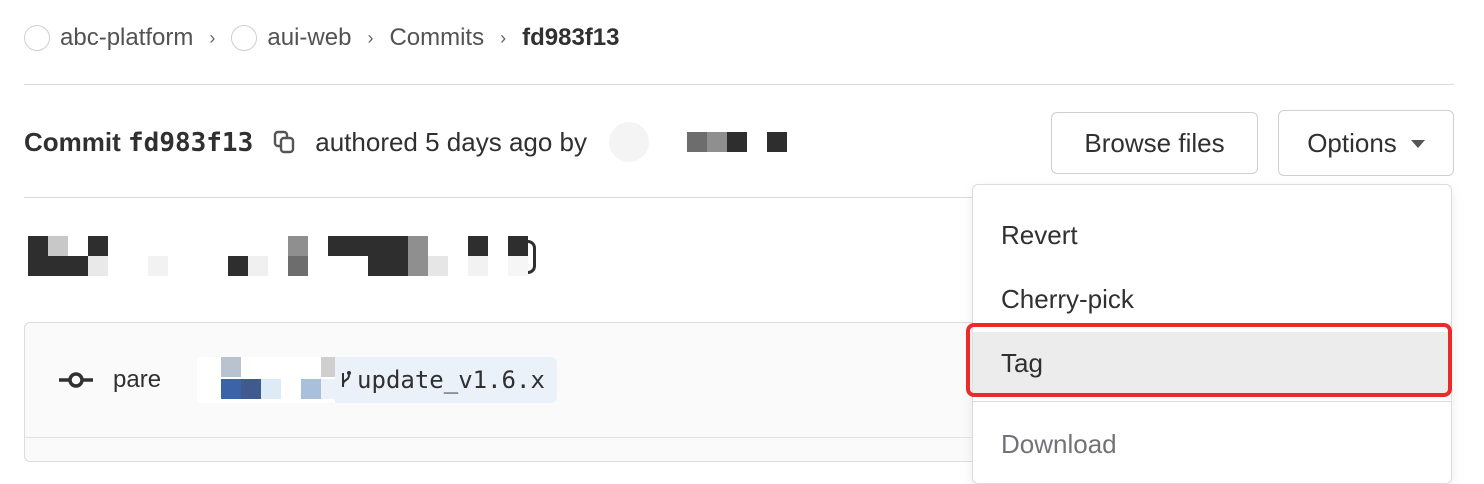 The width and height of the screenshot is (1484, 484). I want to click on commit-message-title-redacted, so click(288, 260).